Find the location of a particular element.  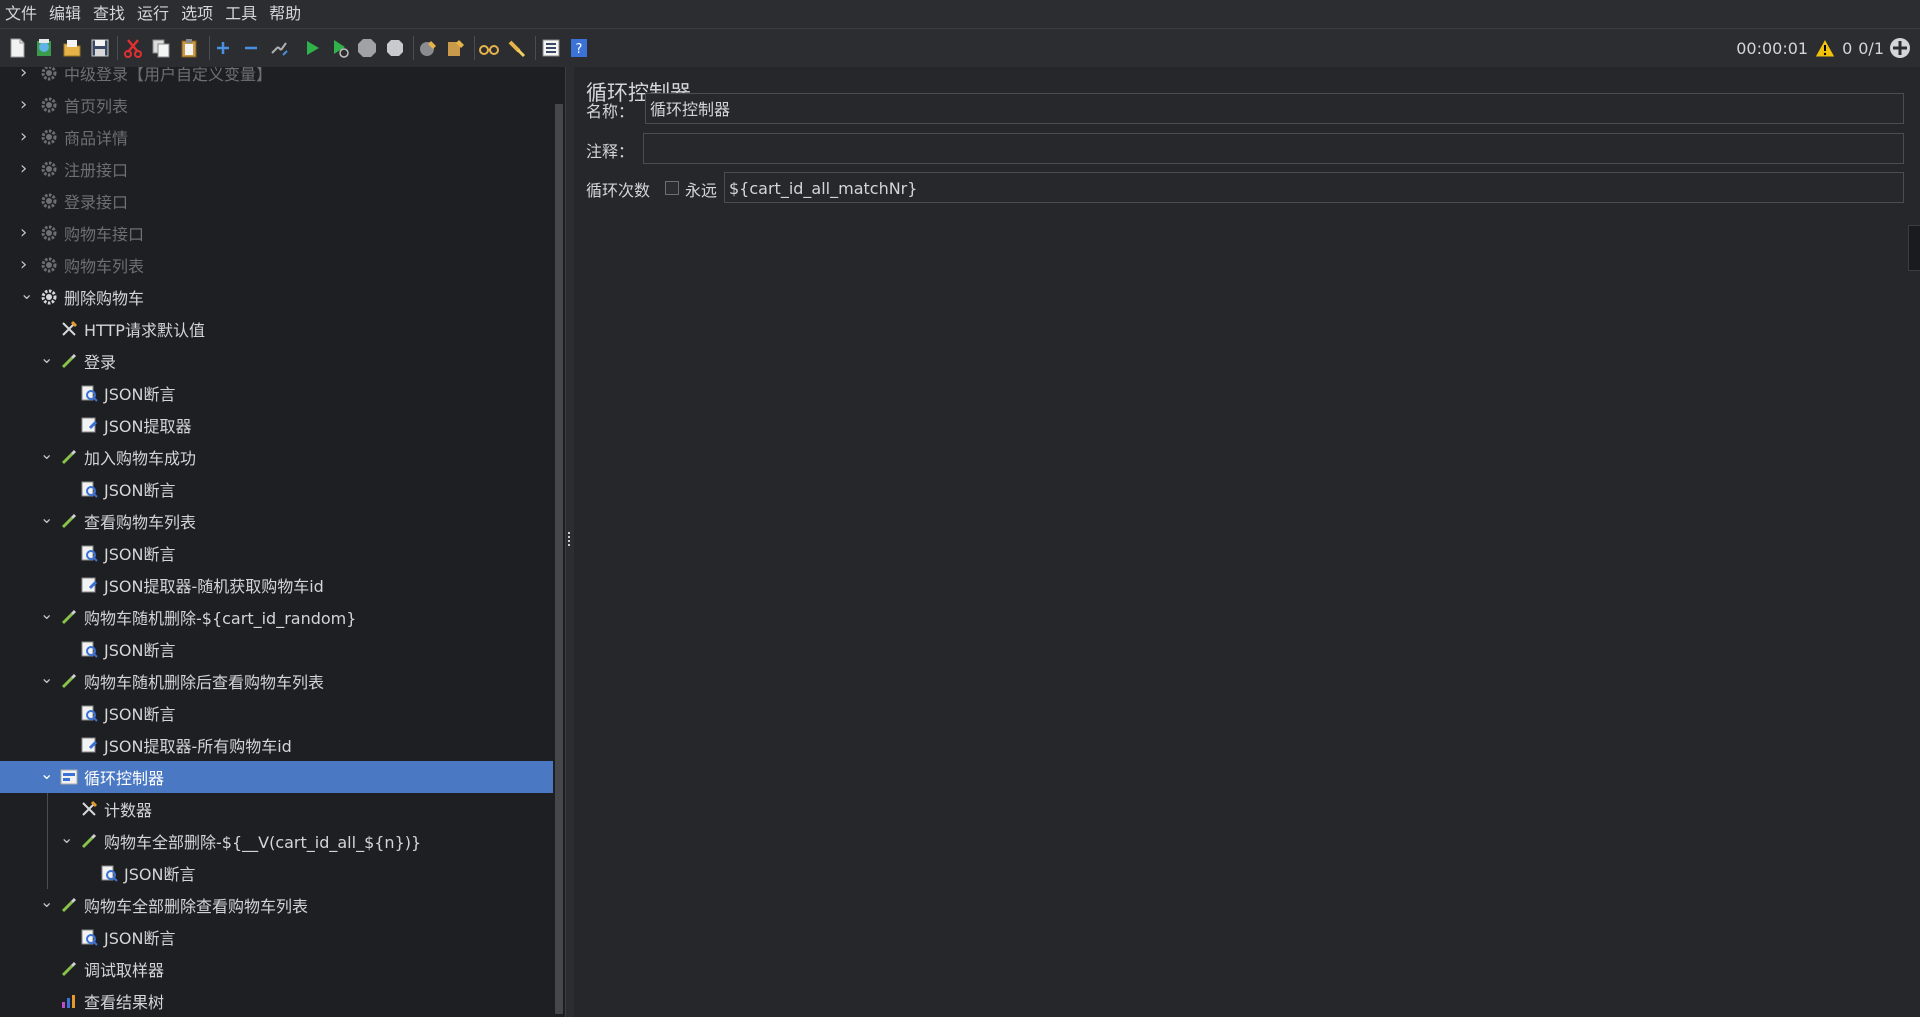

menu-help: 帮助 is located at coordinates (286, 14).